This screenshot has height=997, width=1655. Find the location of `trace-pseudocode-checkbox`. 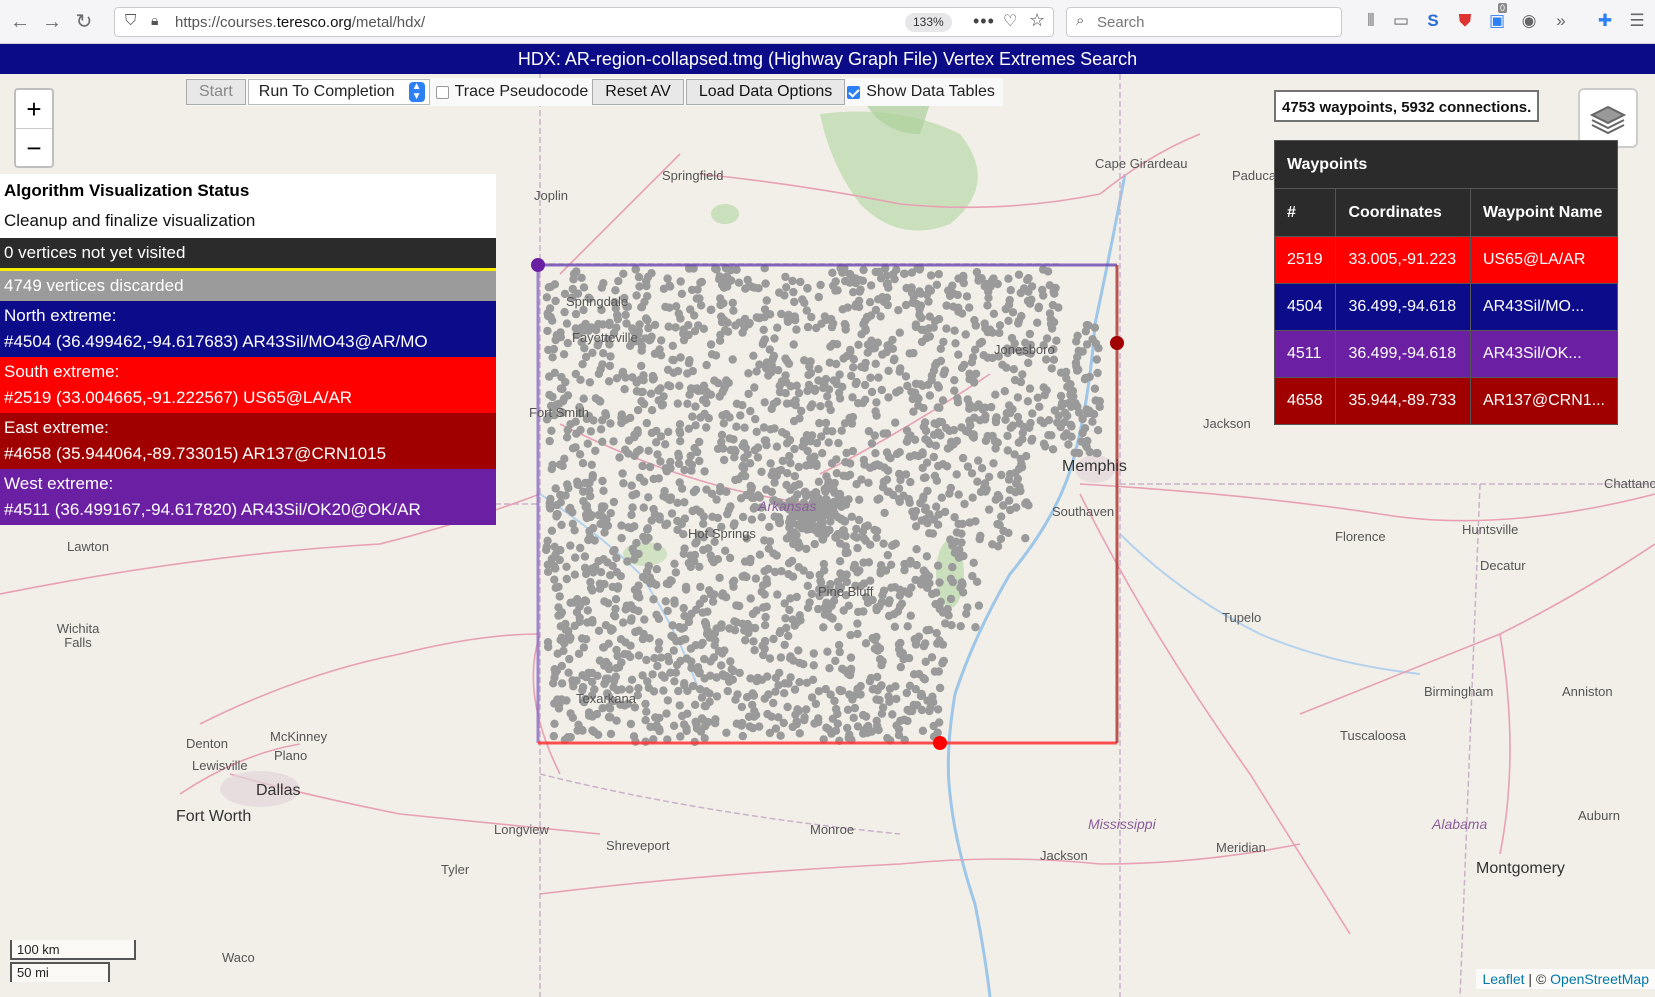

trace-pseudocode-checkbox is located at coordinates (442, 92).